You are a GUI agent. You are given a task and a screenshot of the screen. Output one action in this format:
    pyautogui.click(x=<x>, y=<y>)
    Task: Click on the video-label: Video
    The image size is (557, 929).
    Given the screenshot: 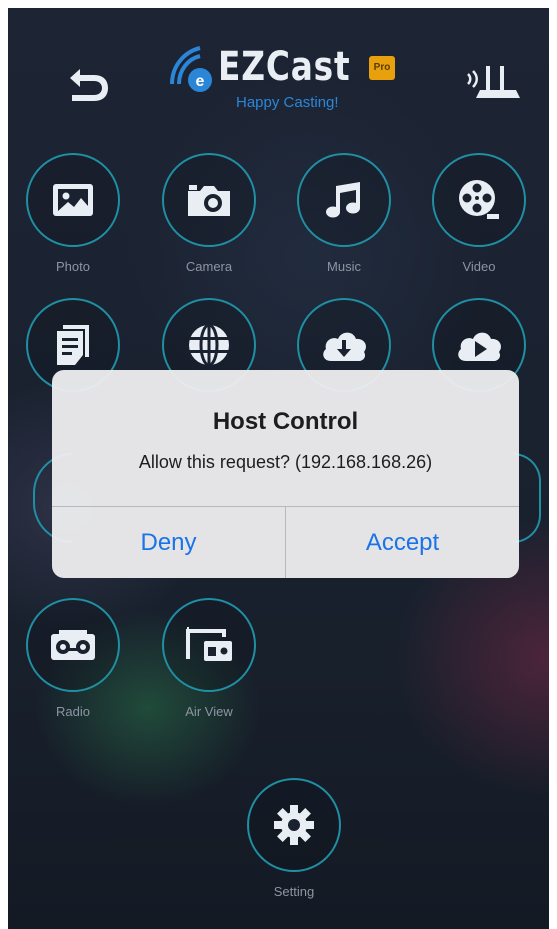 What is the action you would take?
    pyautogui.click(x=479, y=266)
    